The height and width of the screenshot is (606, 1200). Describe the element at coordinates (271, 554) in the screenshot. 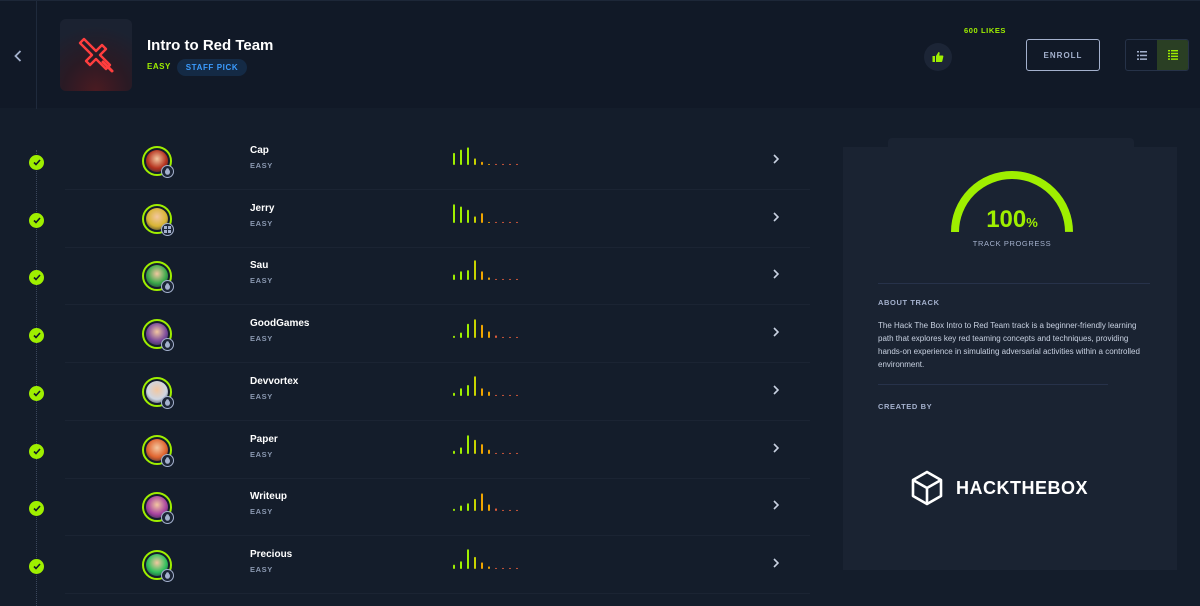

I see `machine-name: Precious` at that location.